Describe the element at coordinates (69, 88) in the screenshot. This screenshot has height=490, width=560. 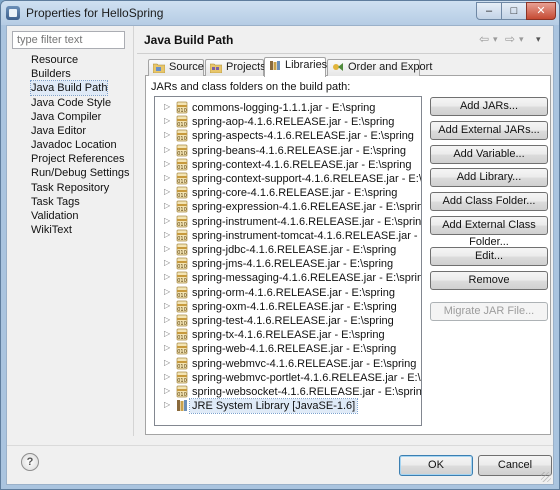
I see `nav-item-java-build-path: Java Build Path` at that location.